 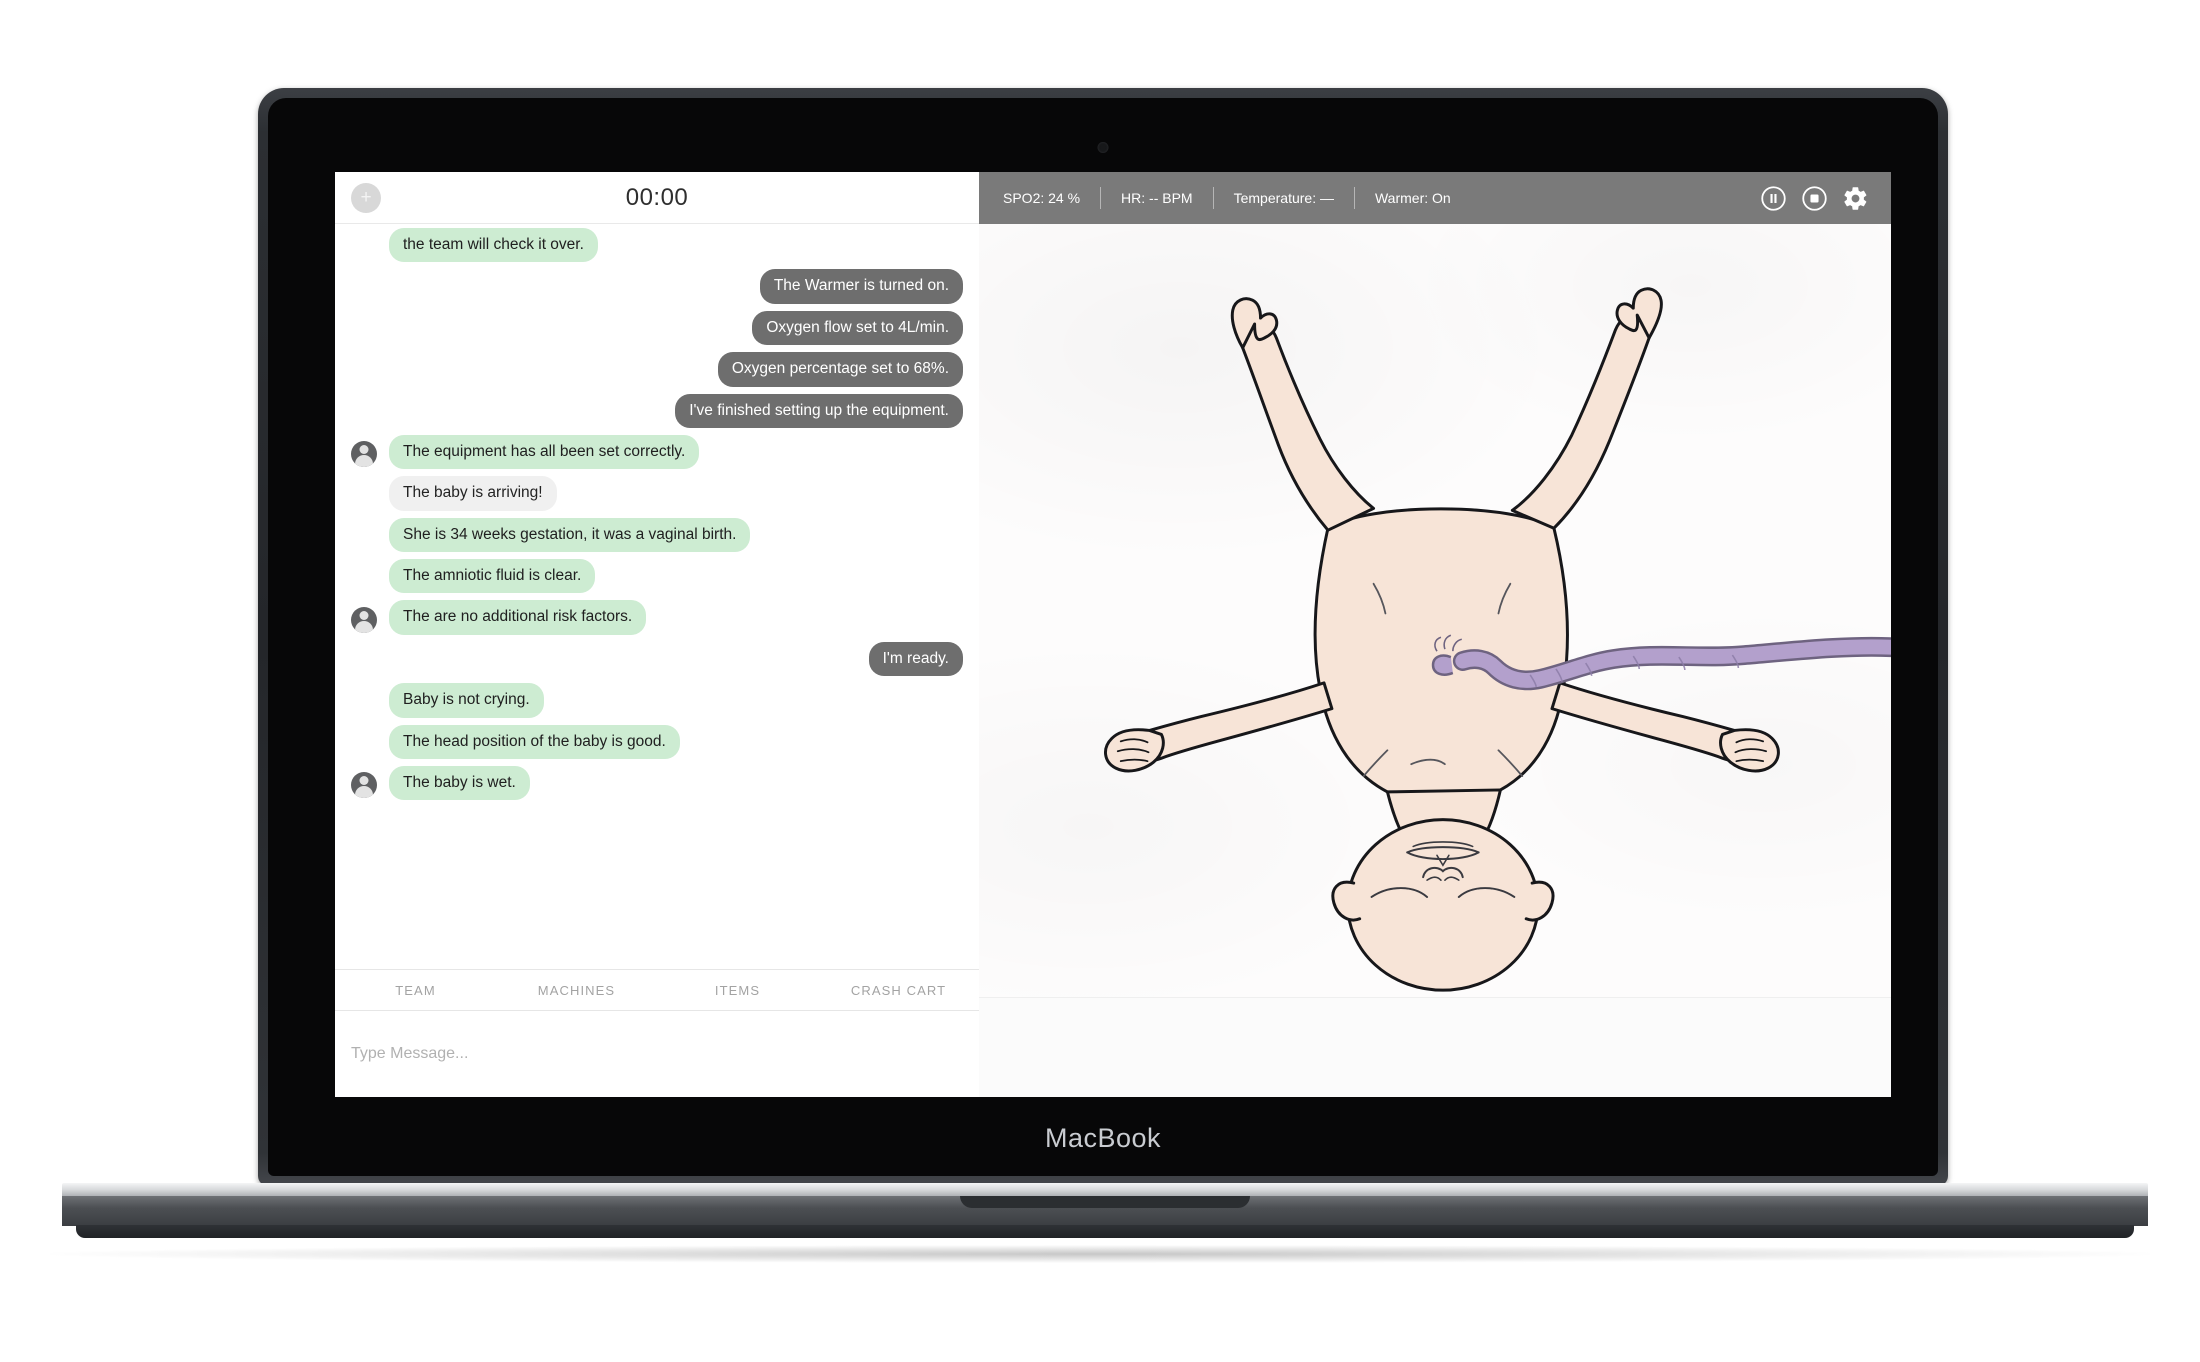 I want to click on statusbar-controls, so click(x=1817, y=198).